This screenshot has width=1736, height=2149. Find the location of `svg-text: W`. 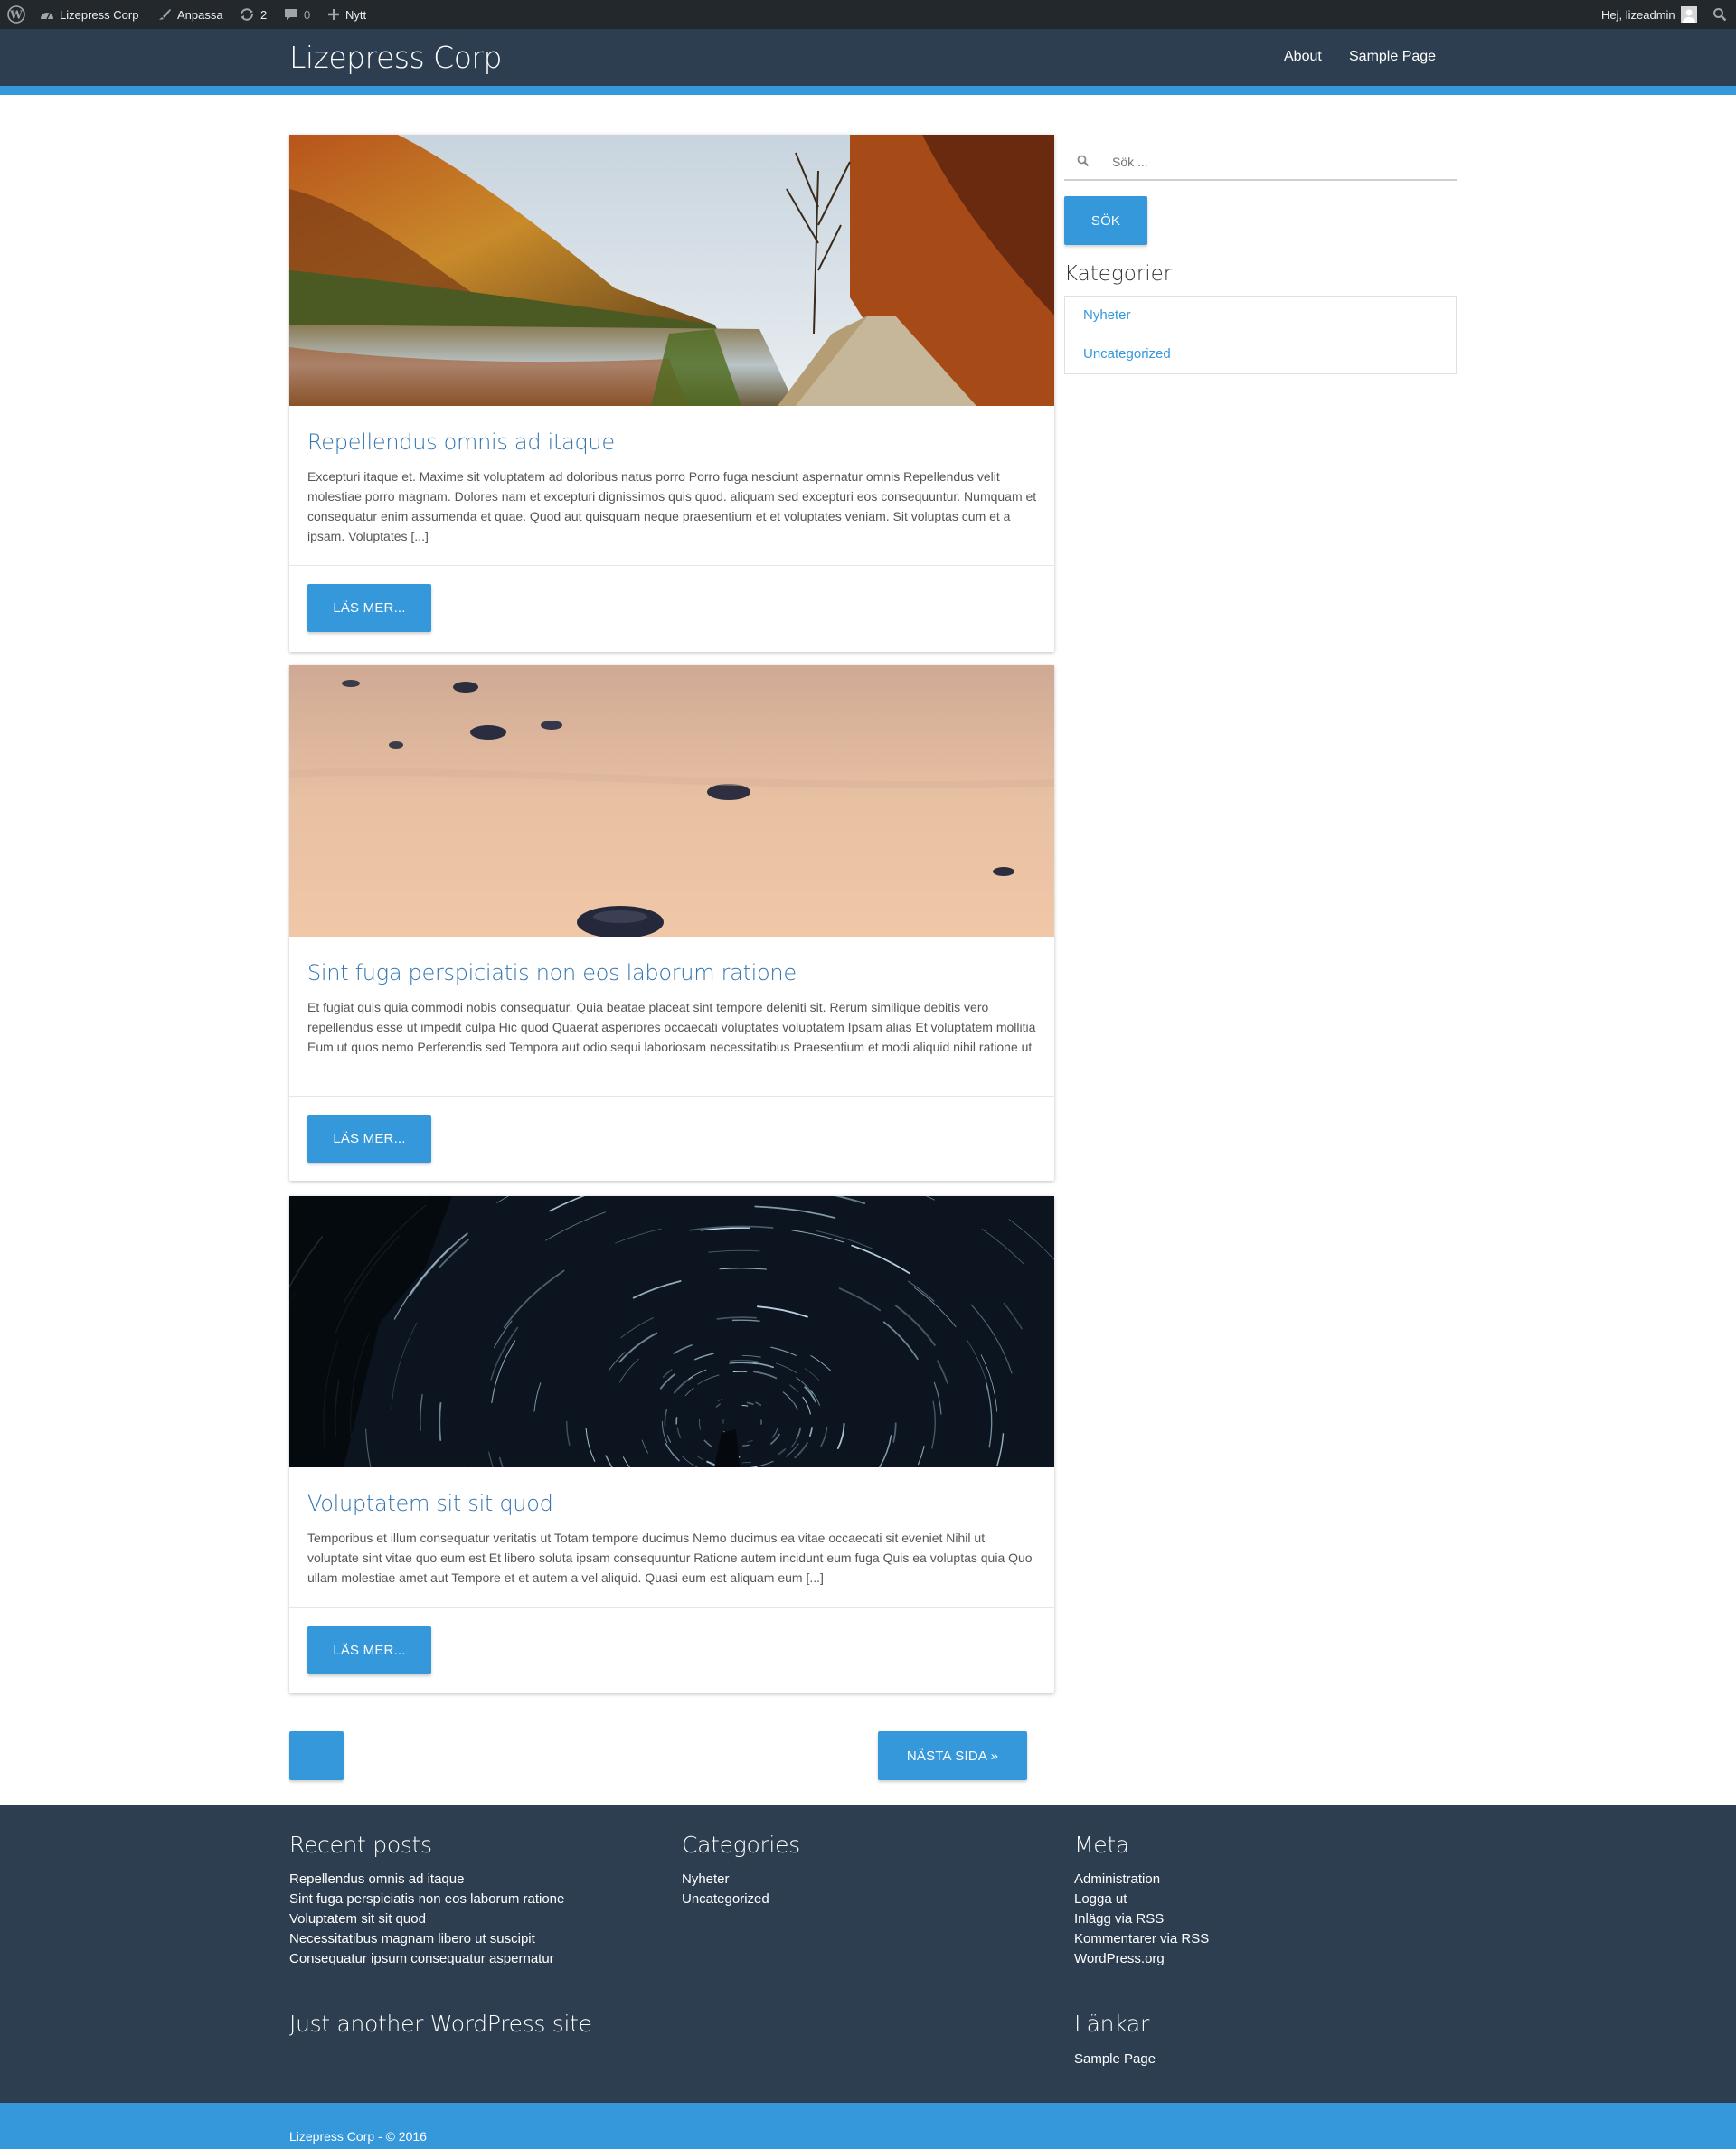

svg-text: W is located at coordinates (16, 16).